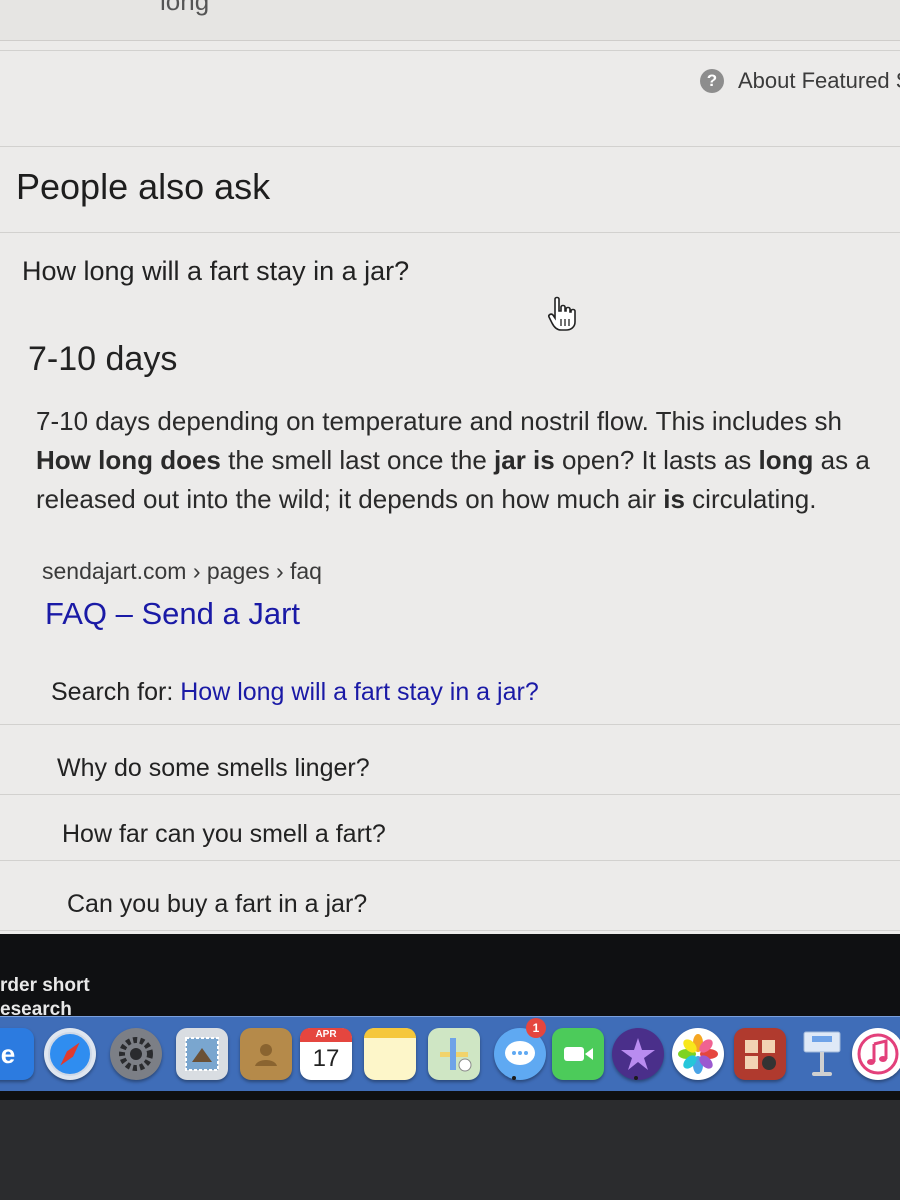 This screenshot has height=1200, width=900. I want to click on system-preferences-icon, so click(136, 1054).